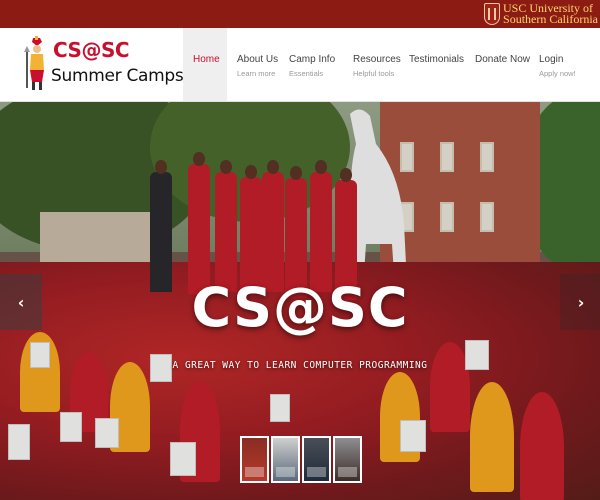 Image resolution: width=600 pixels, height=500 pixels. I want to click on nav-camp-info-sub: Essentials, so click(306, 73).